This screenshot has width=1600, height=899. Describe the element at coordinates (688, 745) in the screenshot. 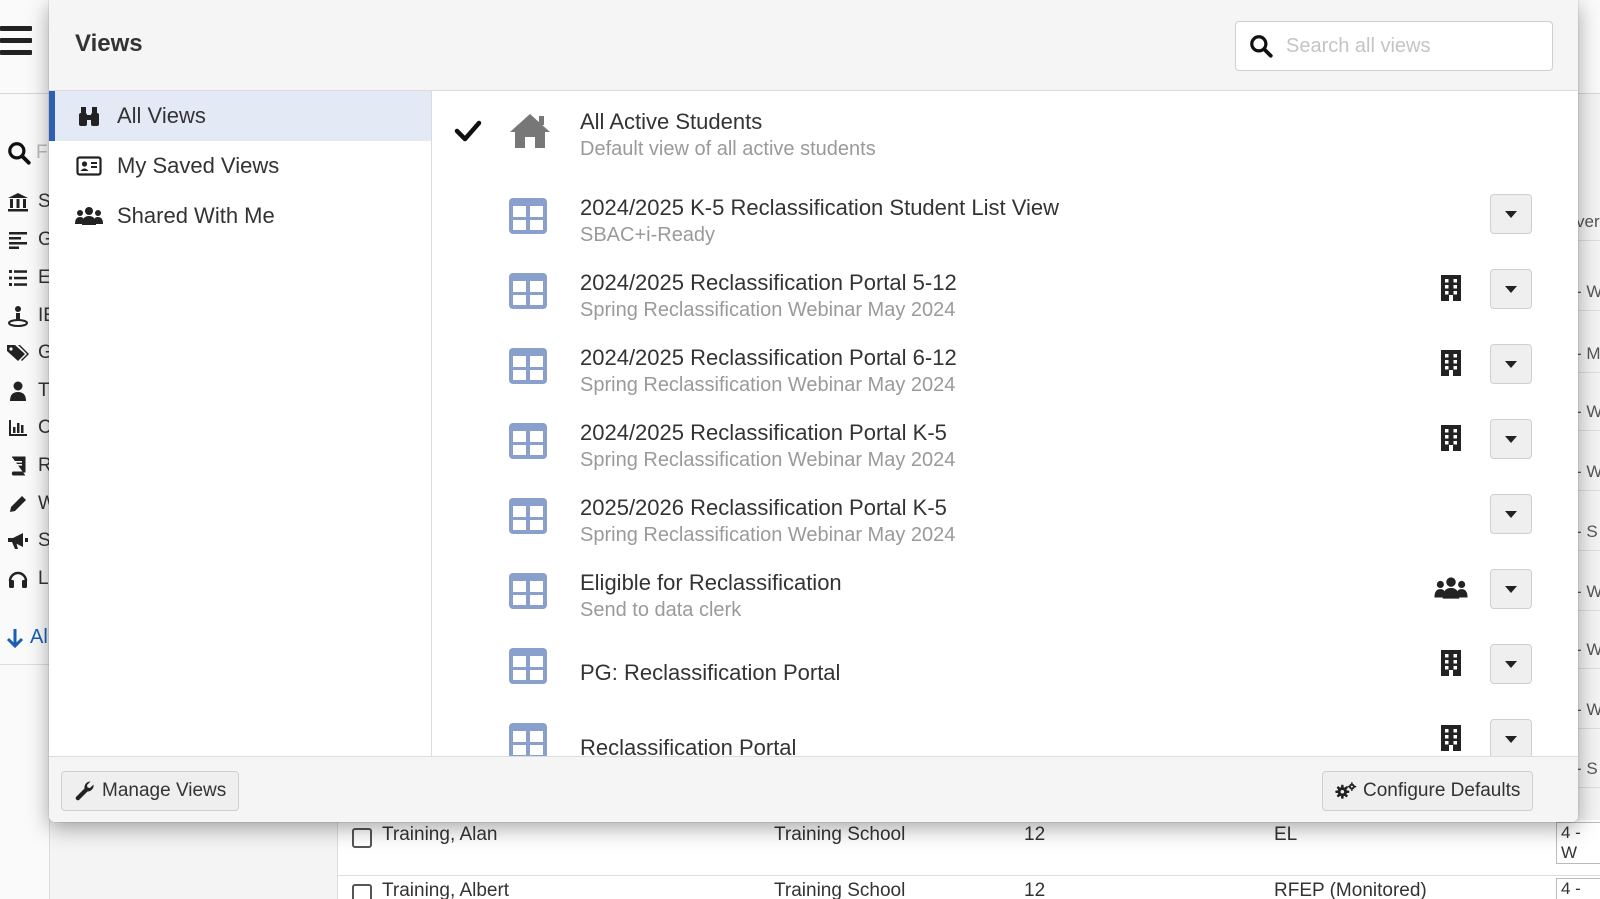

I see `view-title: Reclassification Portal` at that location.